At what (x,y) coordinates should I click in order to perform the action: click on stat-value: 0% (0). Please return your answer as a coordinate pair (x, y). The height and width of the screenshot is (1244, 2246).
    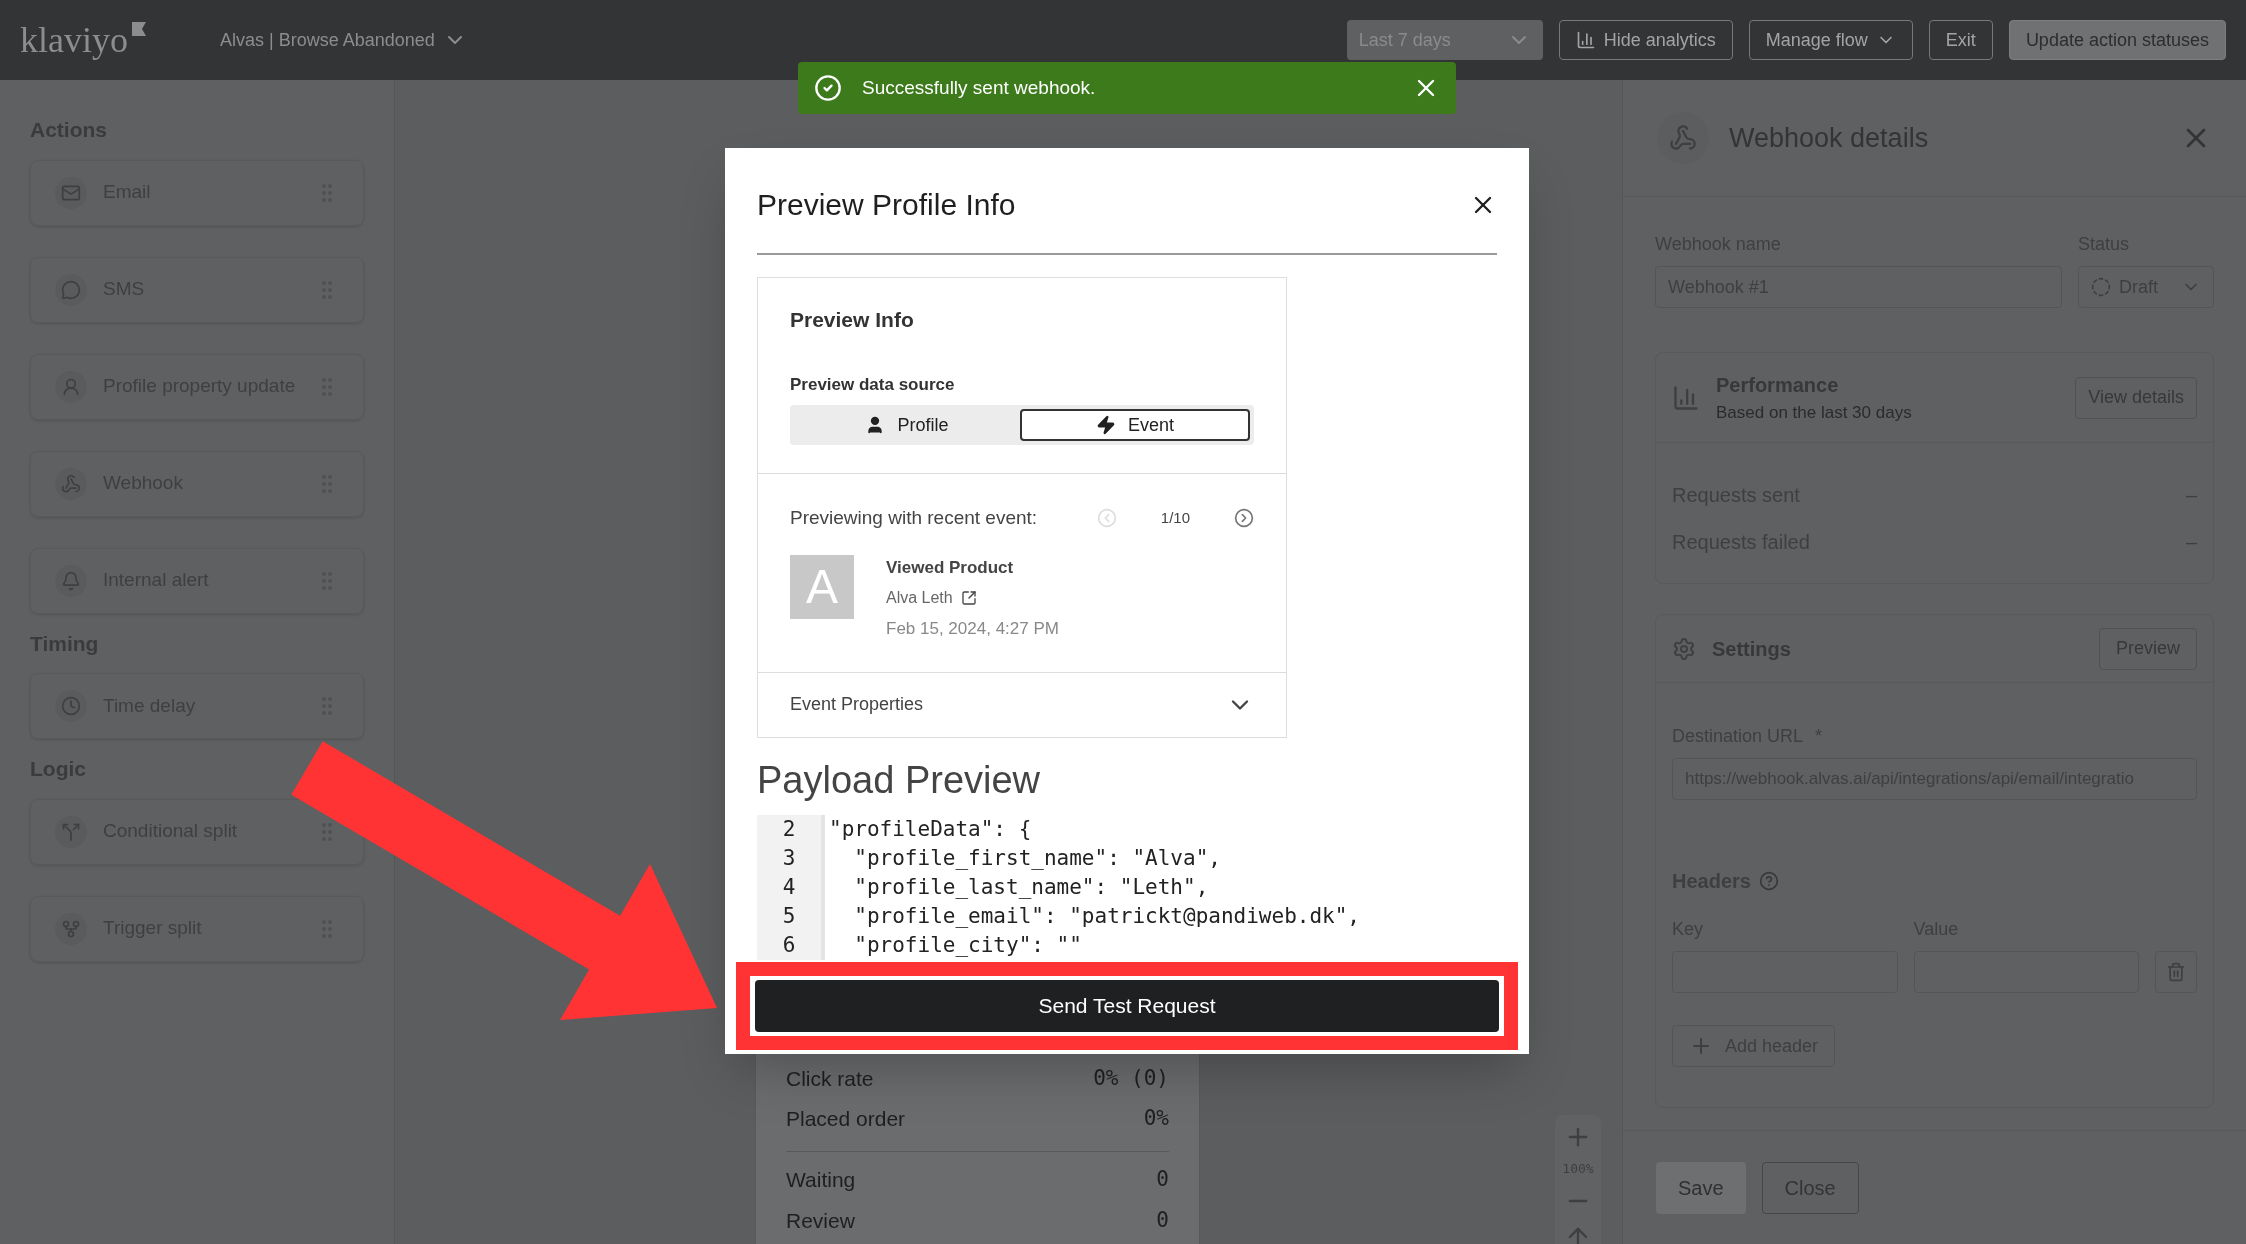
    Looking at the image, I should click on (1131, 1079).